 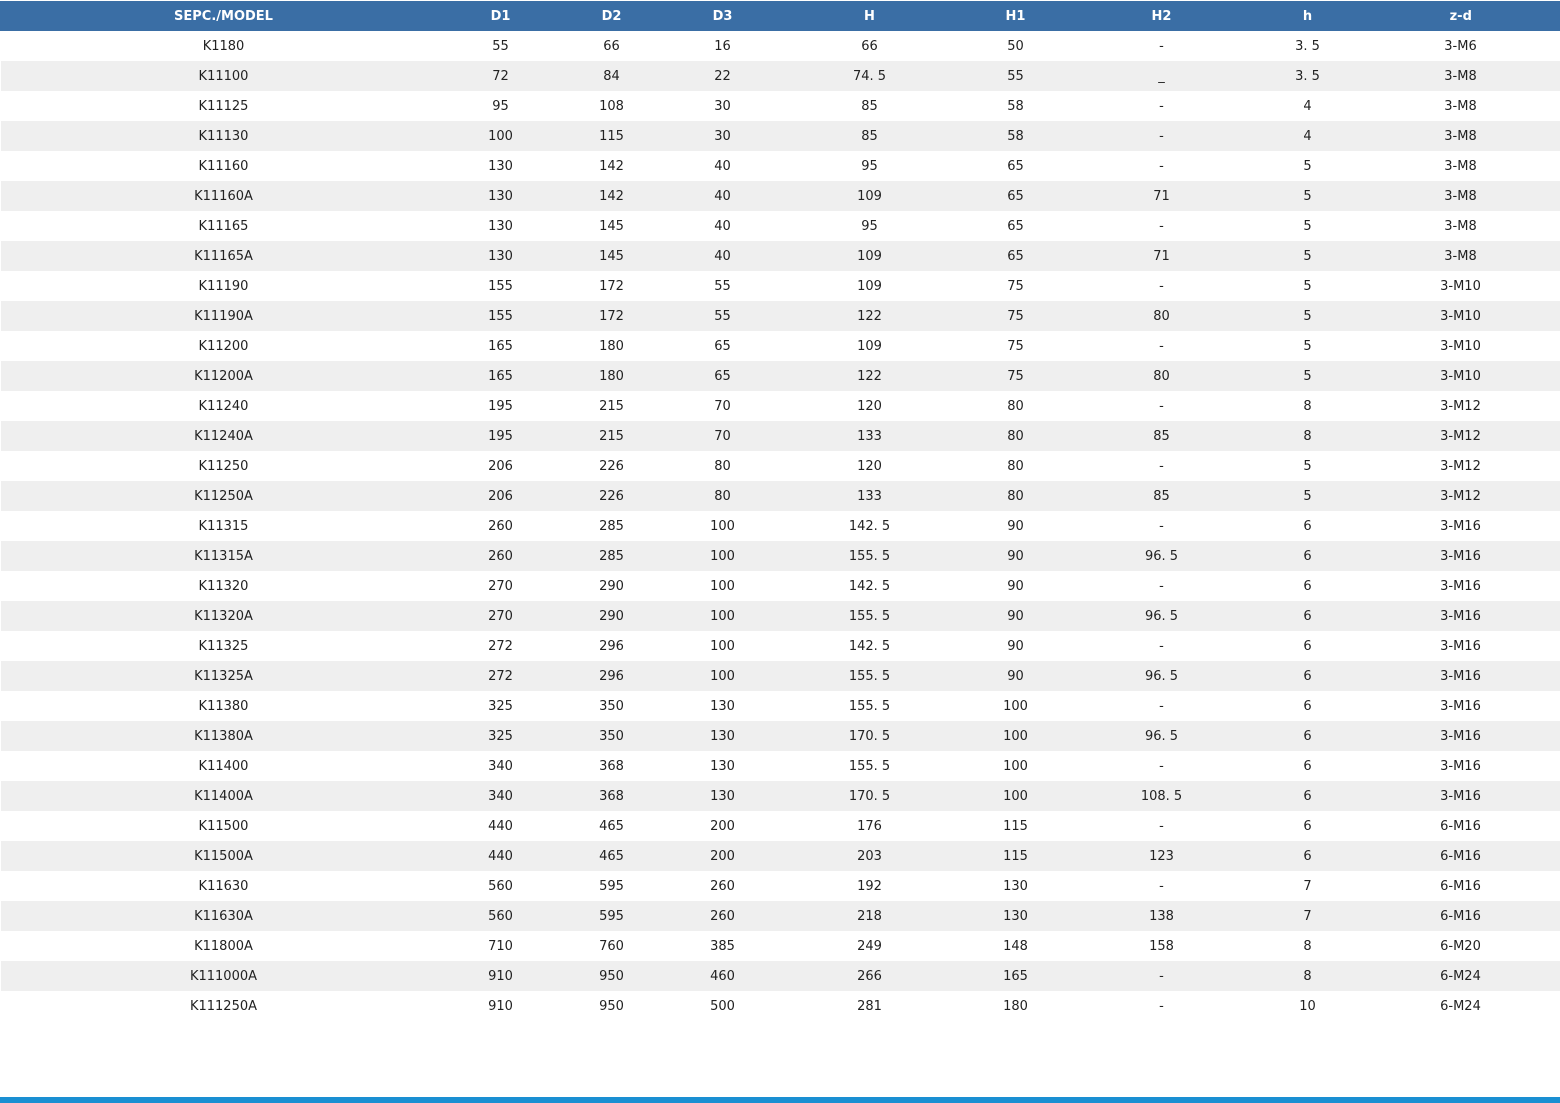 I want to click on value-cell: 950, so click(x=611, y=1006).